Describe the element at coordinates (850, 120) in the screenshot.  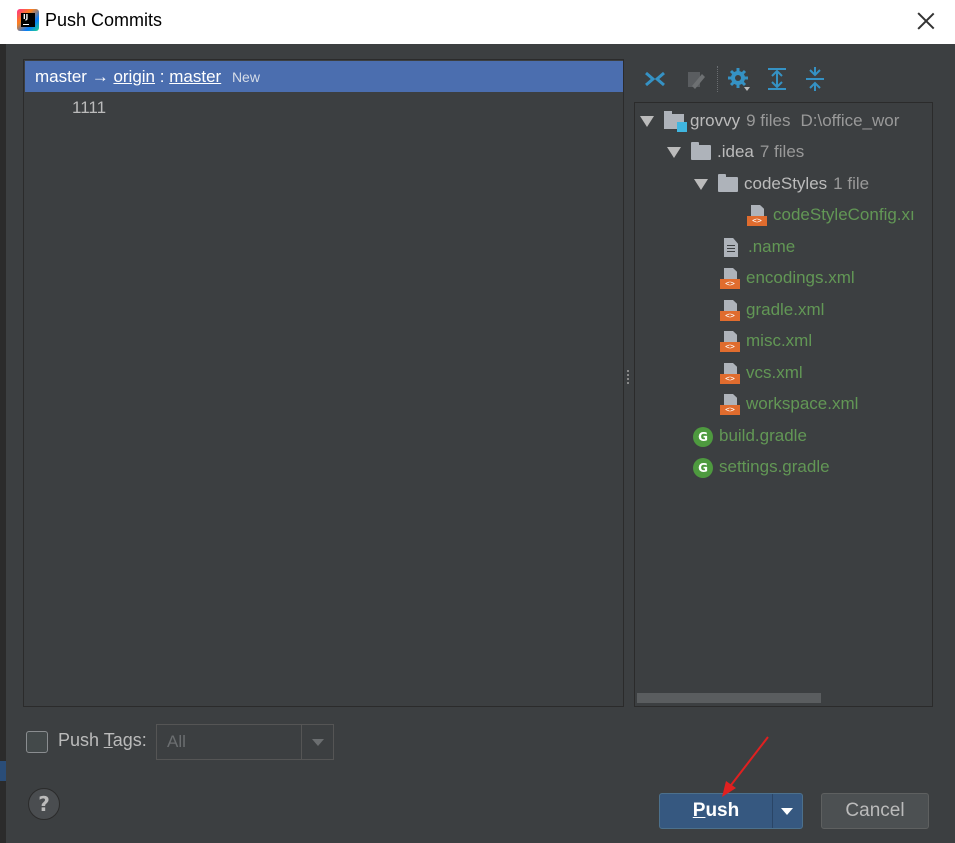
I see `node-path: D:\office_wor` at that location.